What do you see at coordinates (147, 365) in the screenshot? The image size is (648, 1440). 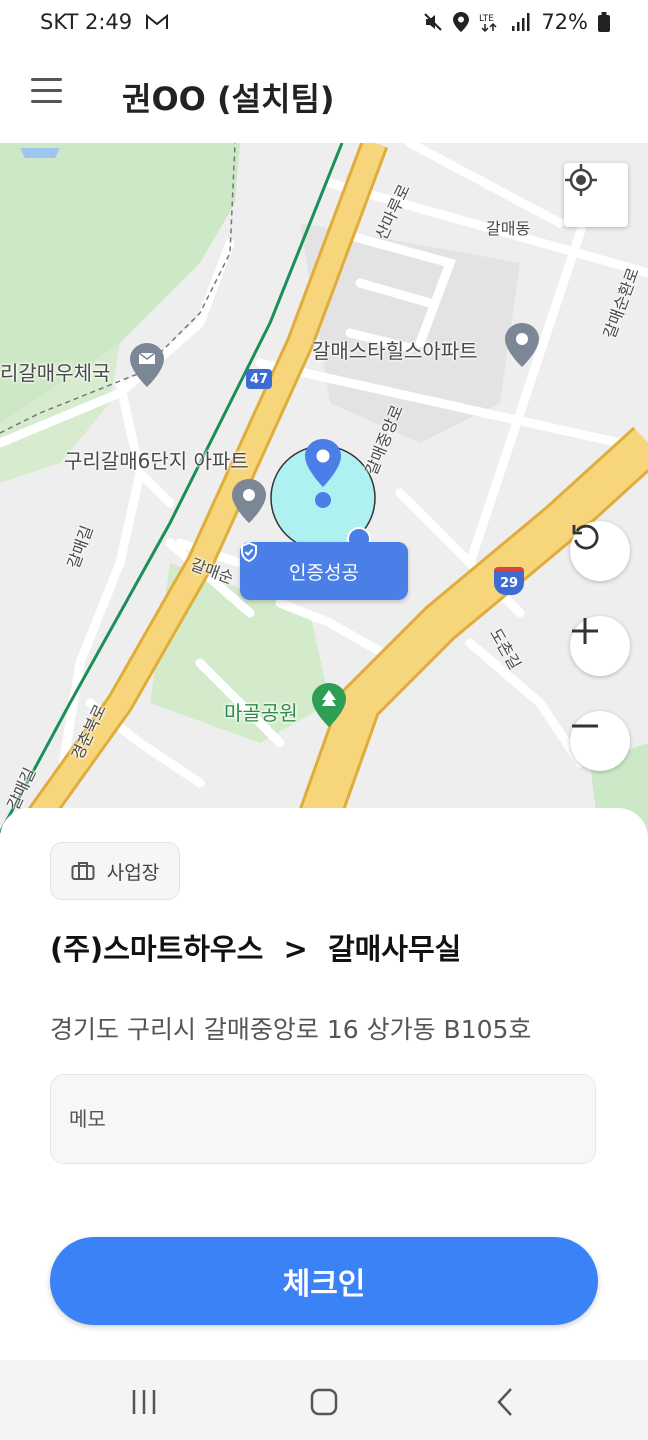 I see `post-office-pin-icon` at bounding box center [147, 365].